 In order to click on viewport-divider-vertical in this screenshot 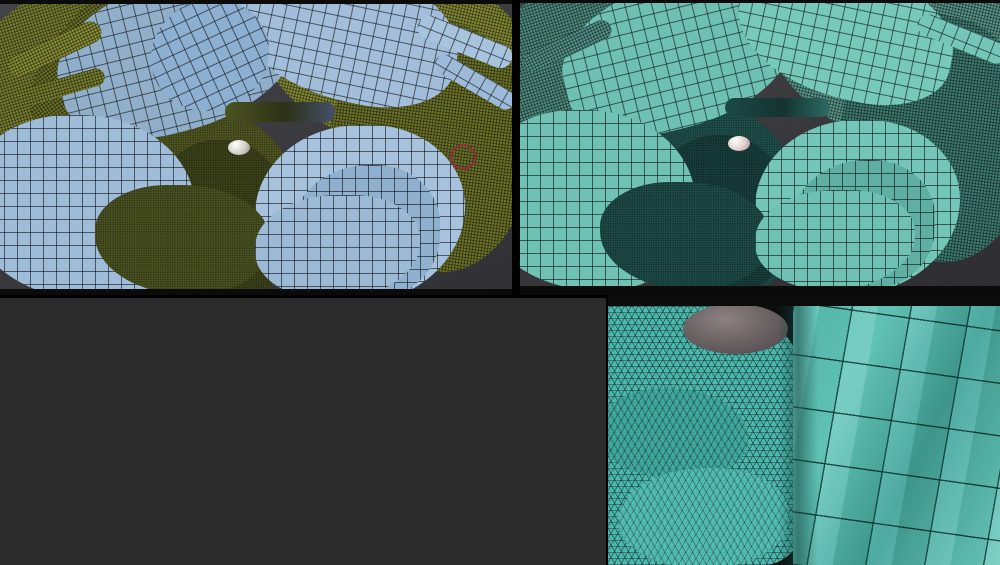, I will do `click(516, 147)`.